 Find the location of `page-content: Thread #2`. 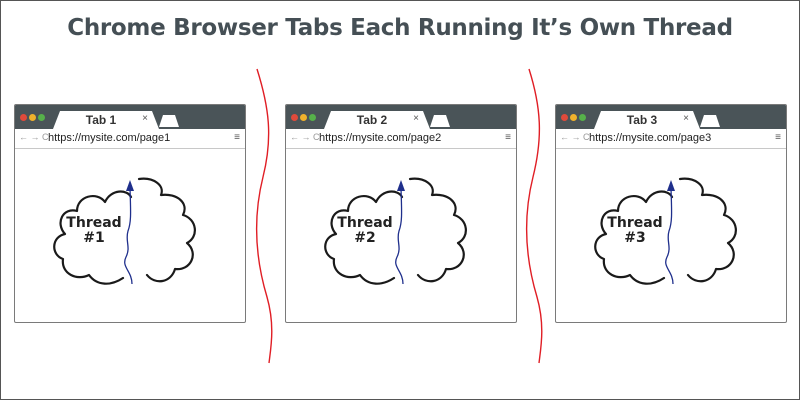

page-content: Thread #2 is located at coordinates (401, 235).